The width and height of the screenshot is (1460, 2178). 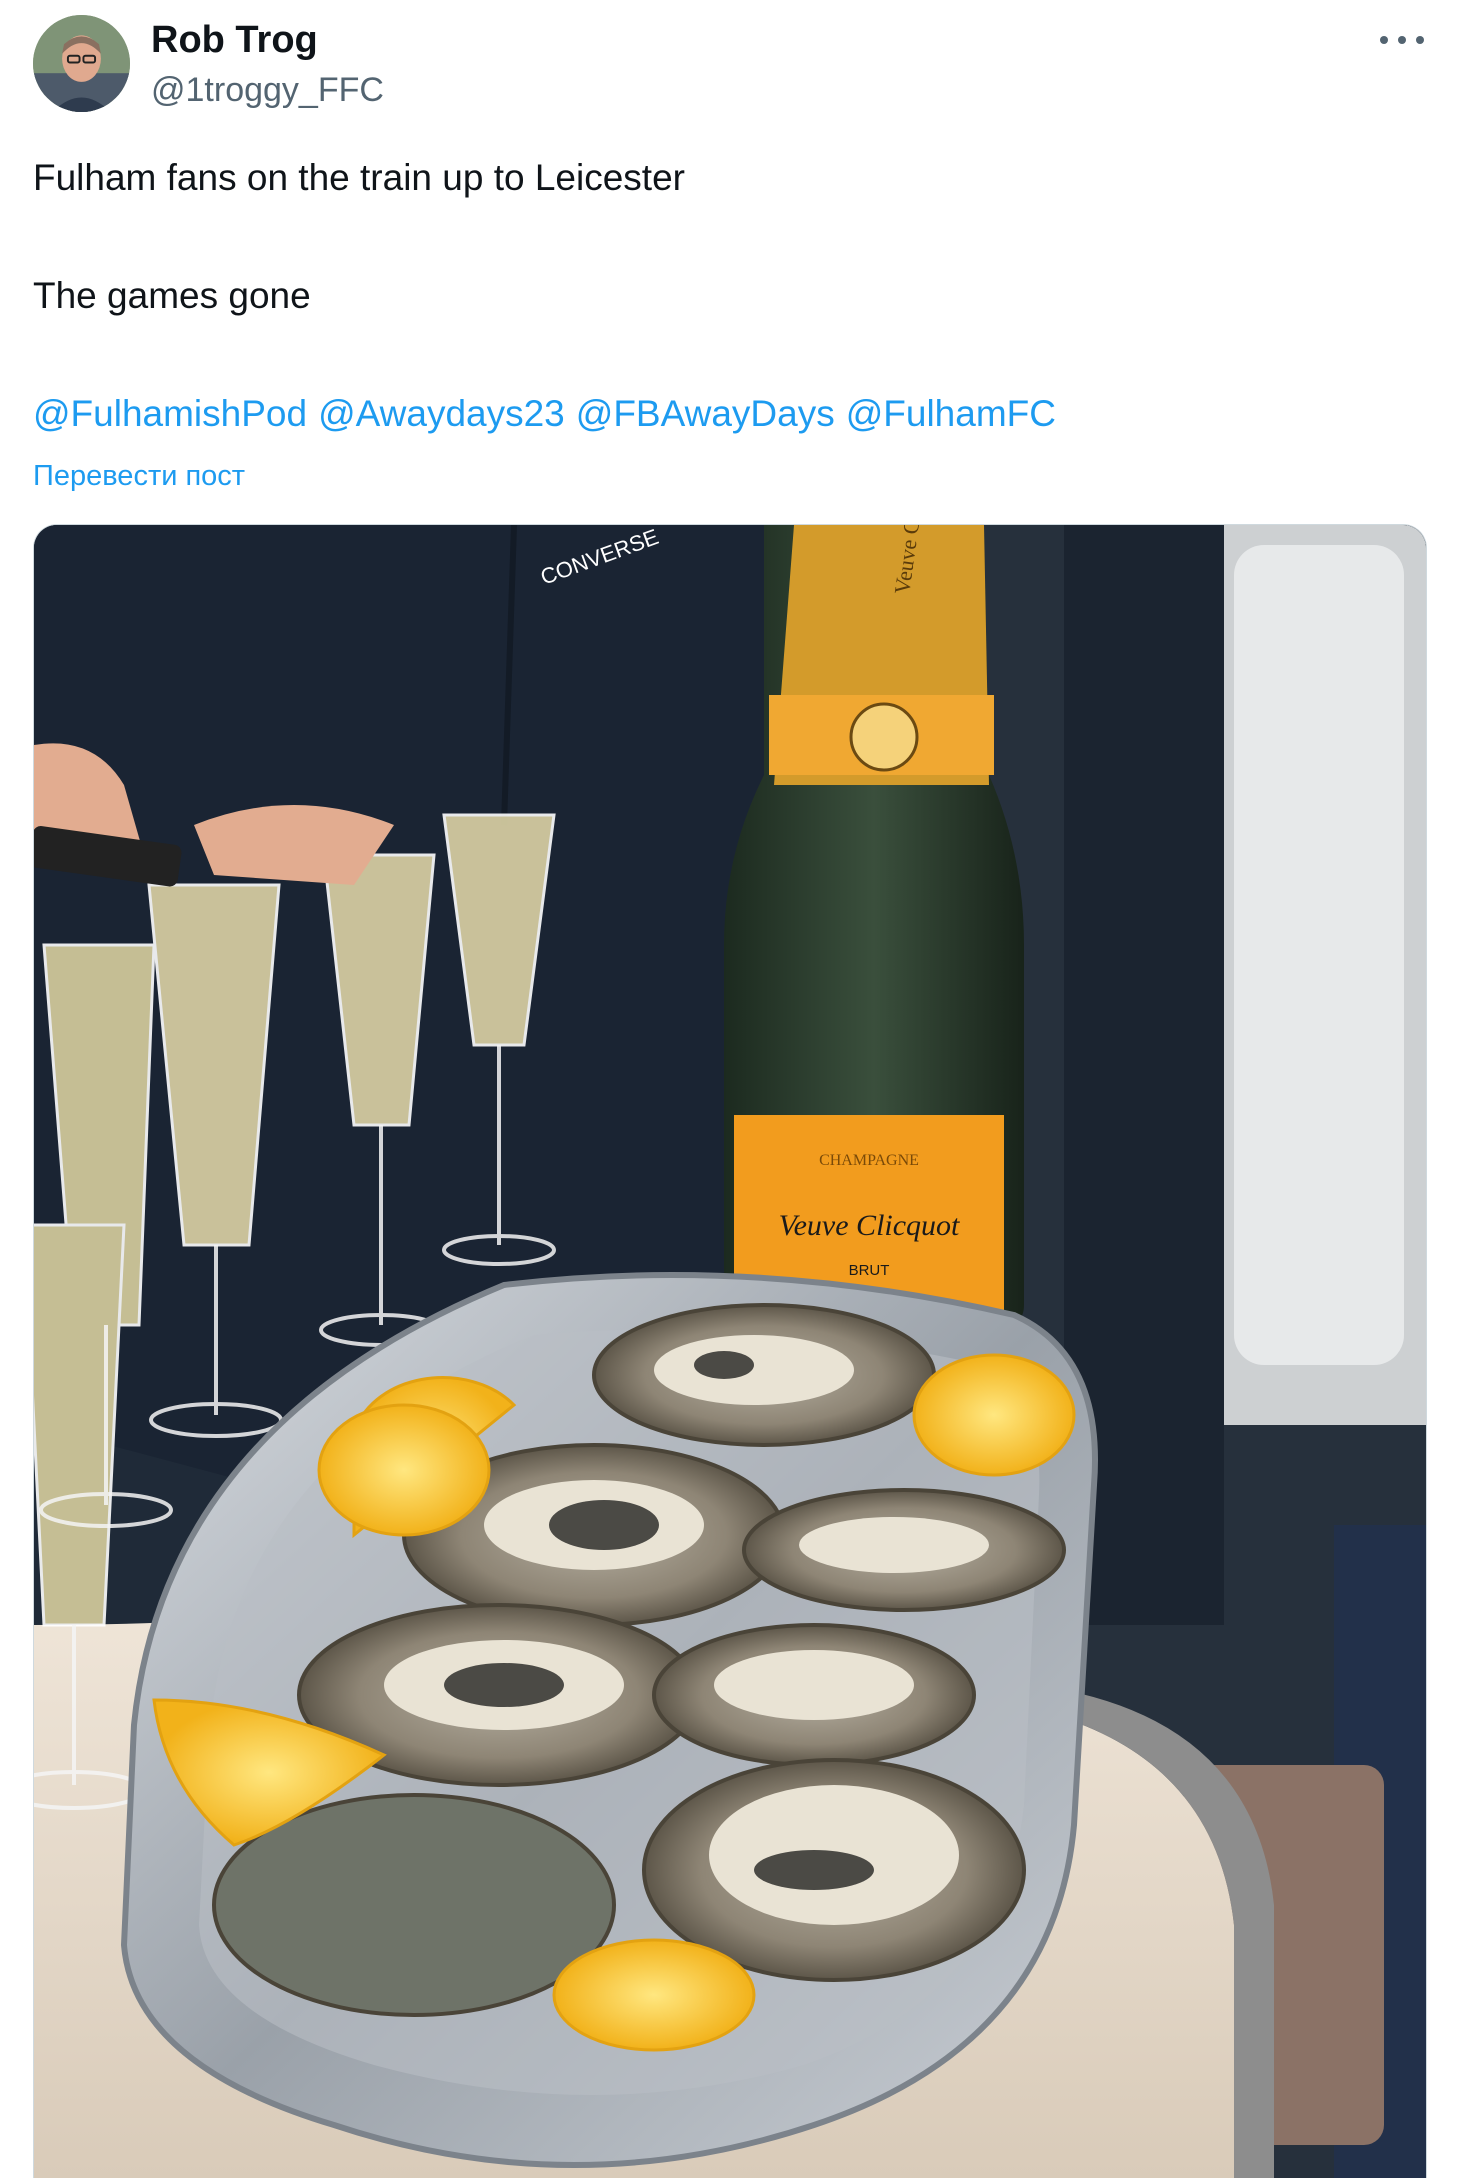 I want to click on avatar, so click(x=81, y=63).